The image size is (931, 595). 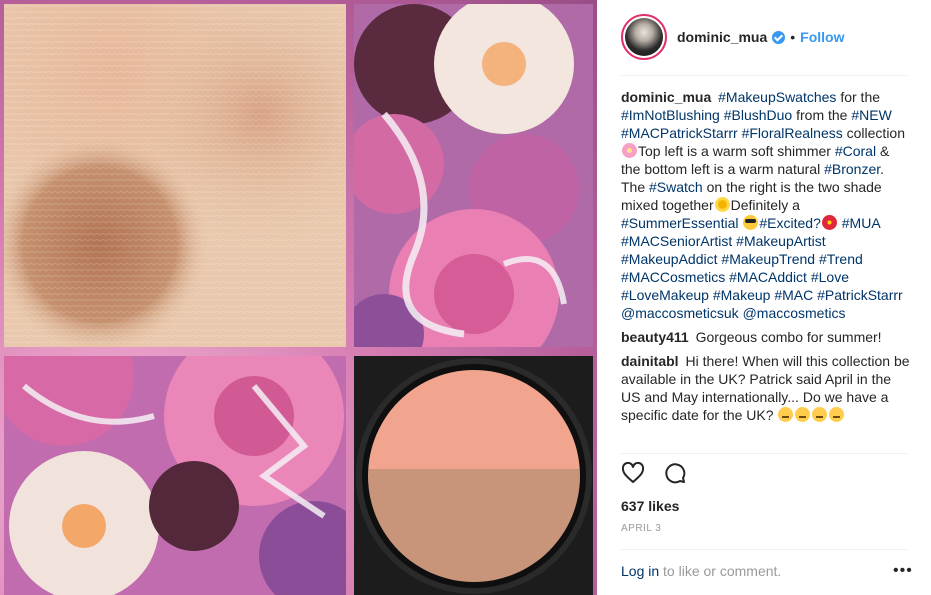 What do you see at coordinates (822, 115) in the screenshot?
I see `text-segment: from the` at bounding box center [822, 115].